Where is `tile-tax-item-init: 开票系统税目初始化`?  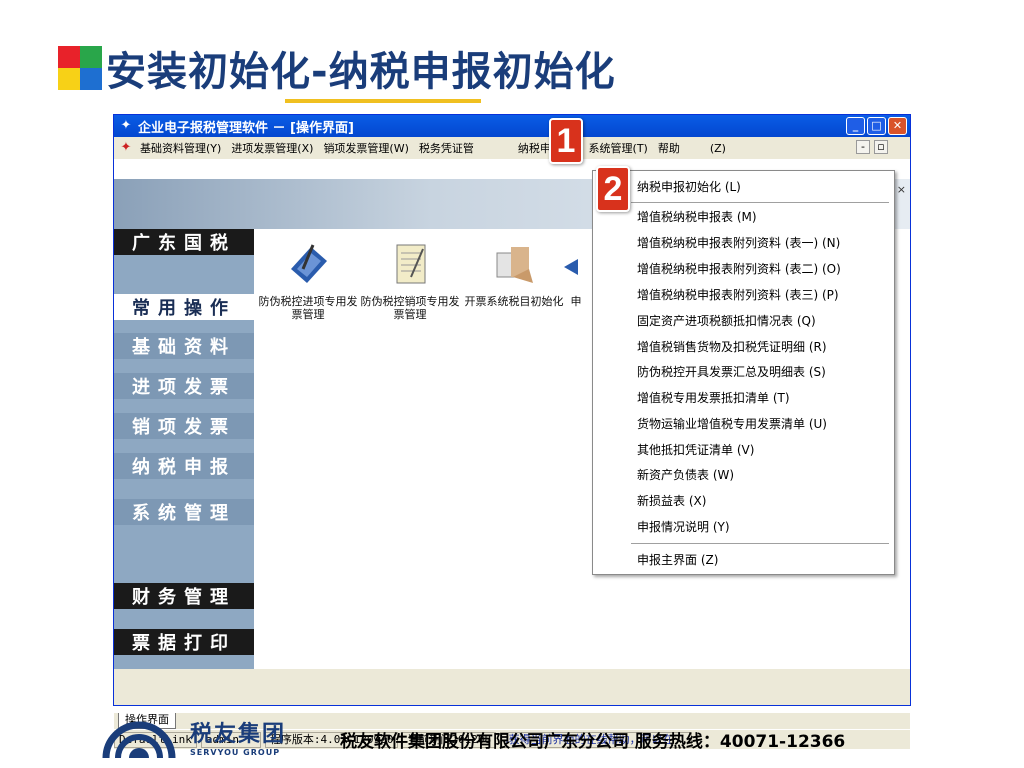 tile-tax-item-init: 开票系统税目初始化 is located at coordinates (514, 268).